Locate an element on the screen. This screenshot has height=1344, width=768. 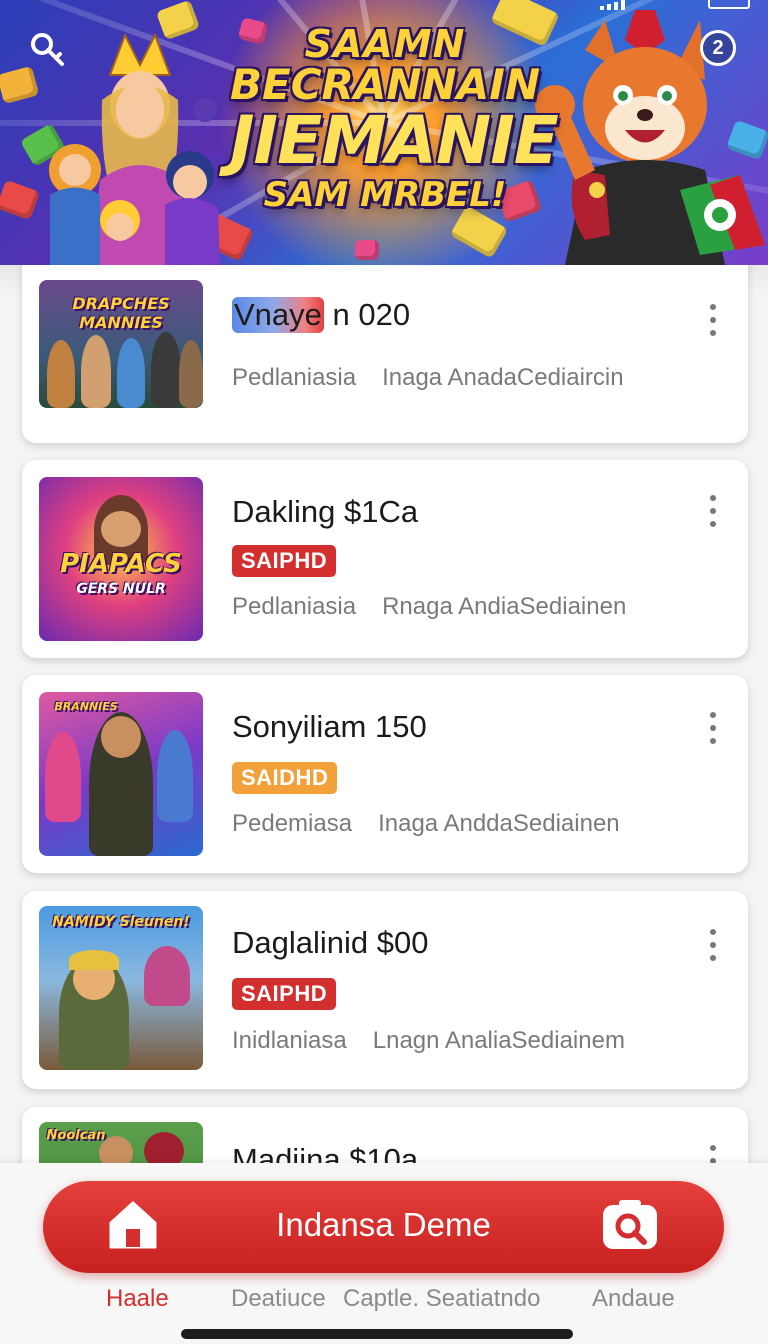
key-icon is located at coordinates (48, 50).